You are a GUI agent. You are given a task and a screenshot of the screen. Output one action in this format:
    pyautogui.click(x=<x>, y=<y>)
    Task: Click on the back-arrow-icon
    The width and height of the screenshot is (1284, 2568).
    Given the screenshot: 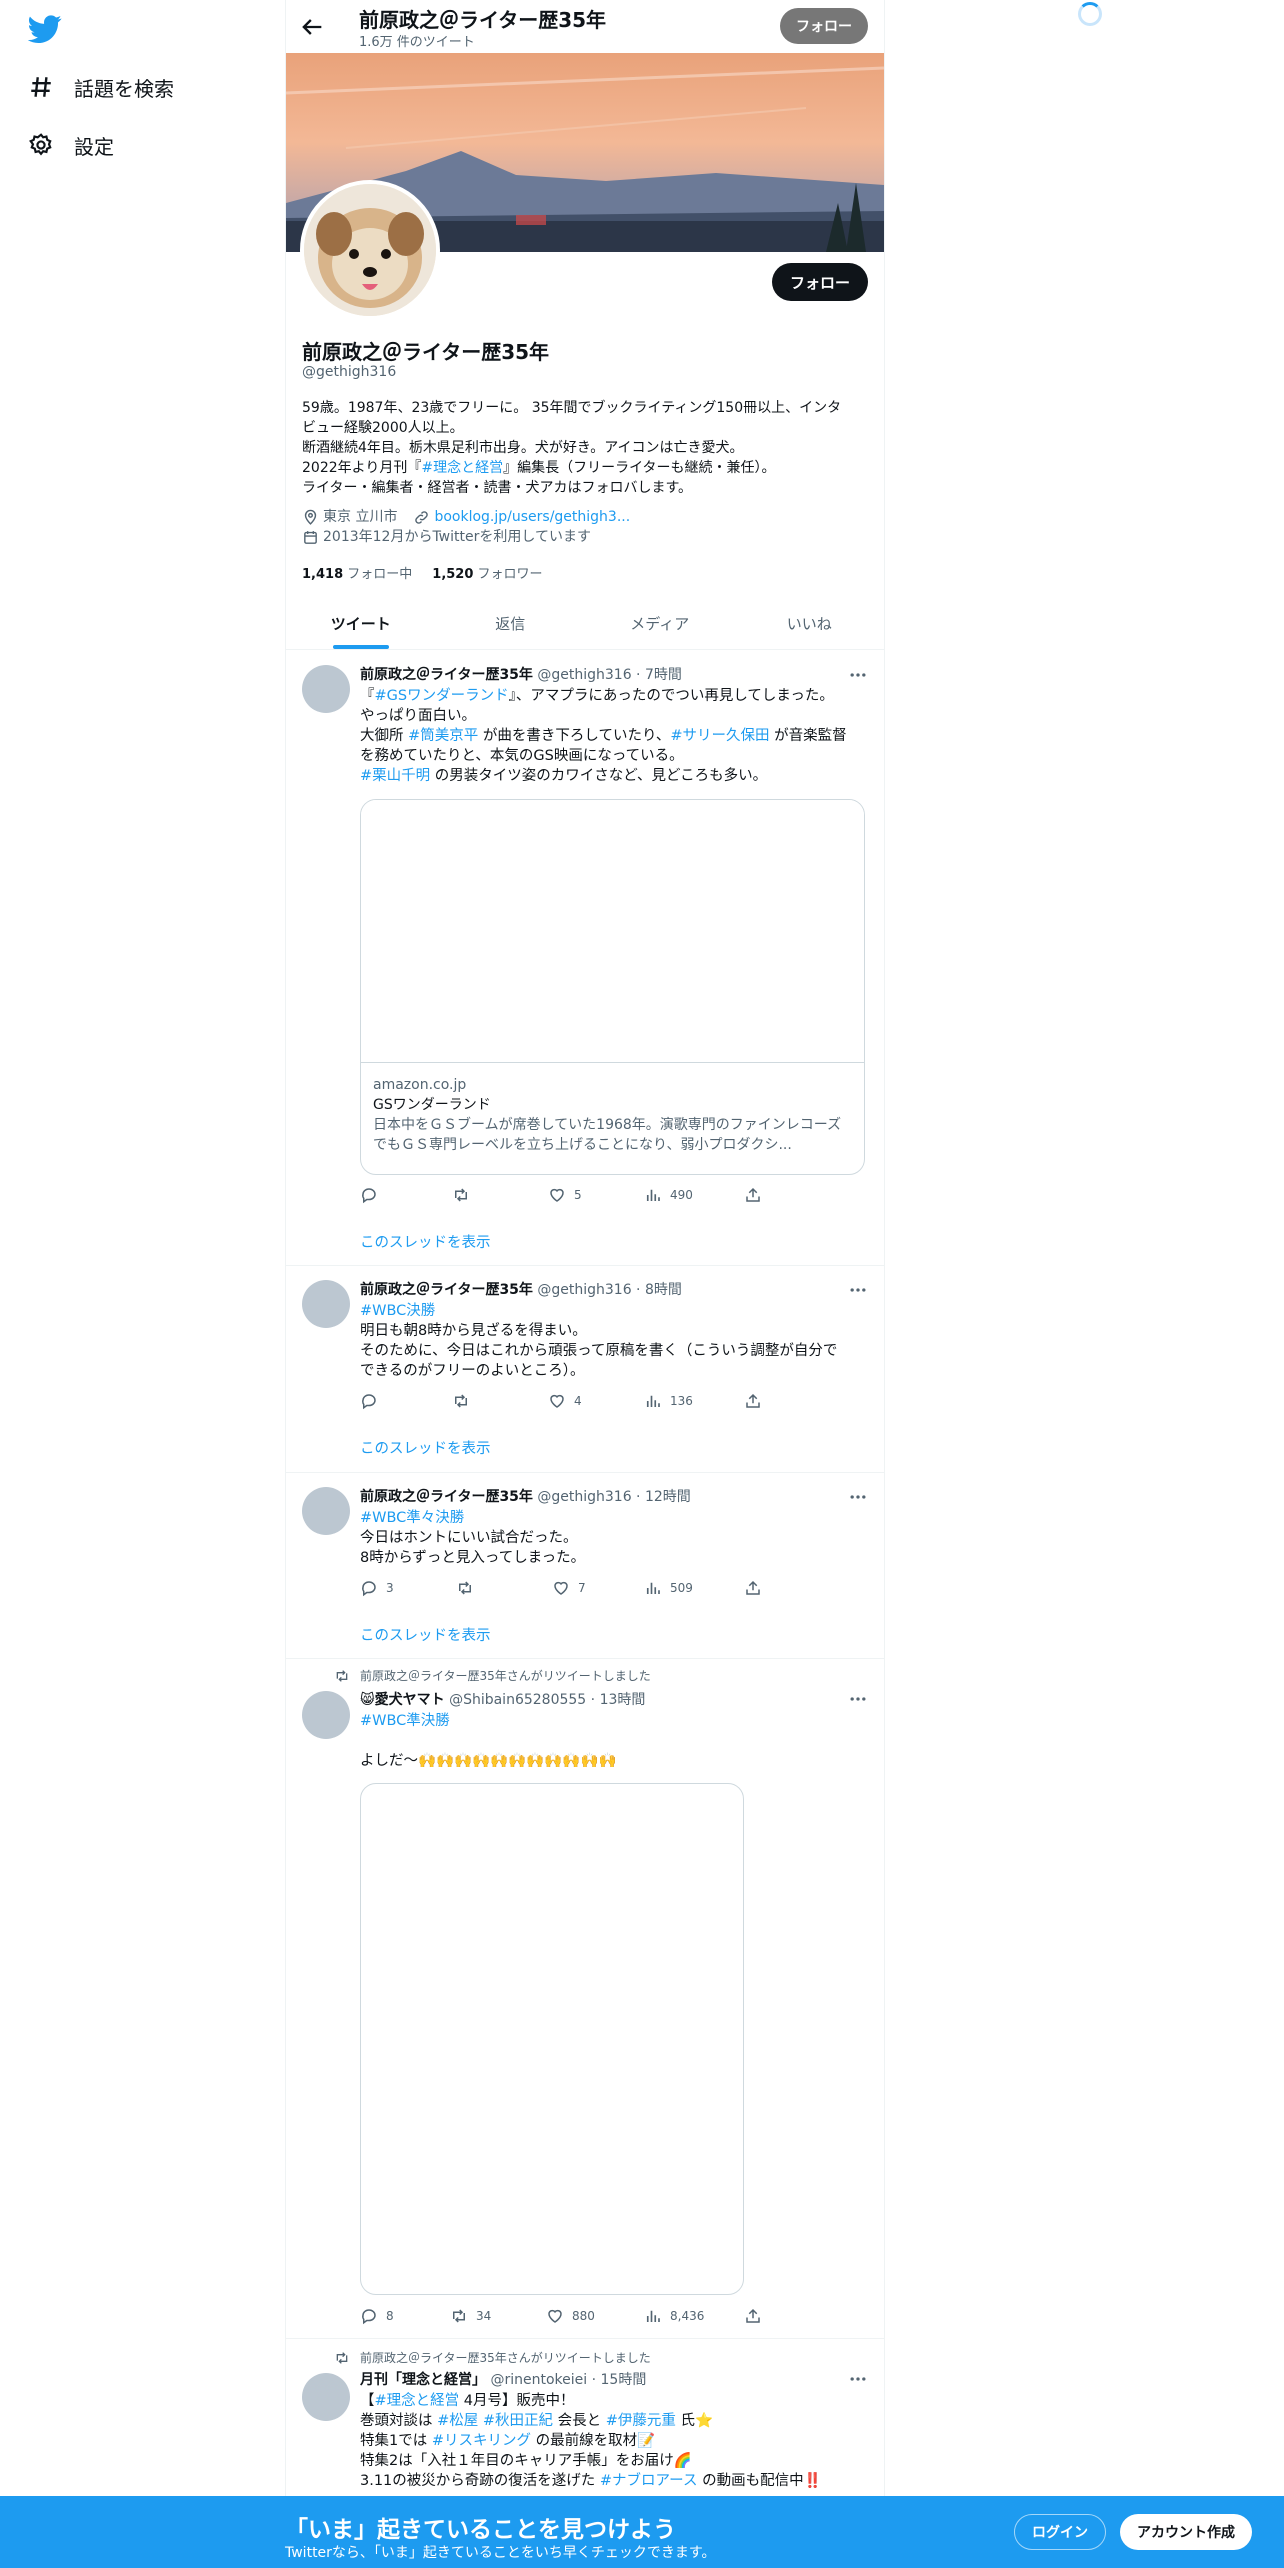 What is the action you would take?
    pyautogui.click(x=312, y=27)
    